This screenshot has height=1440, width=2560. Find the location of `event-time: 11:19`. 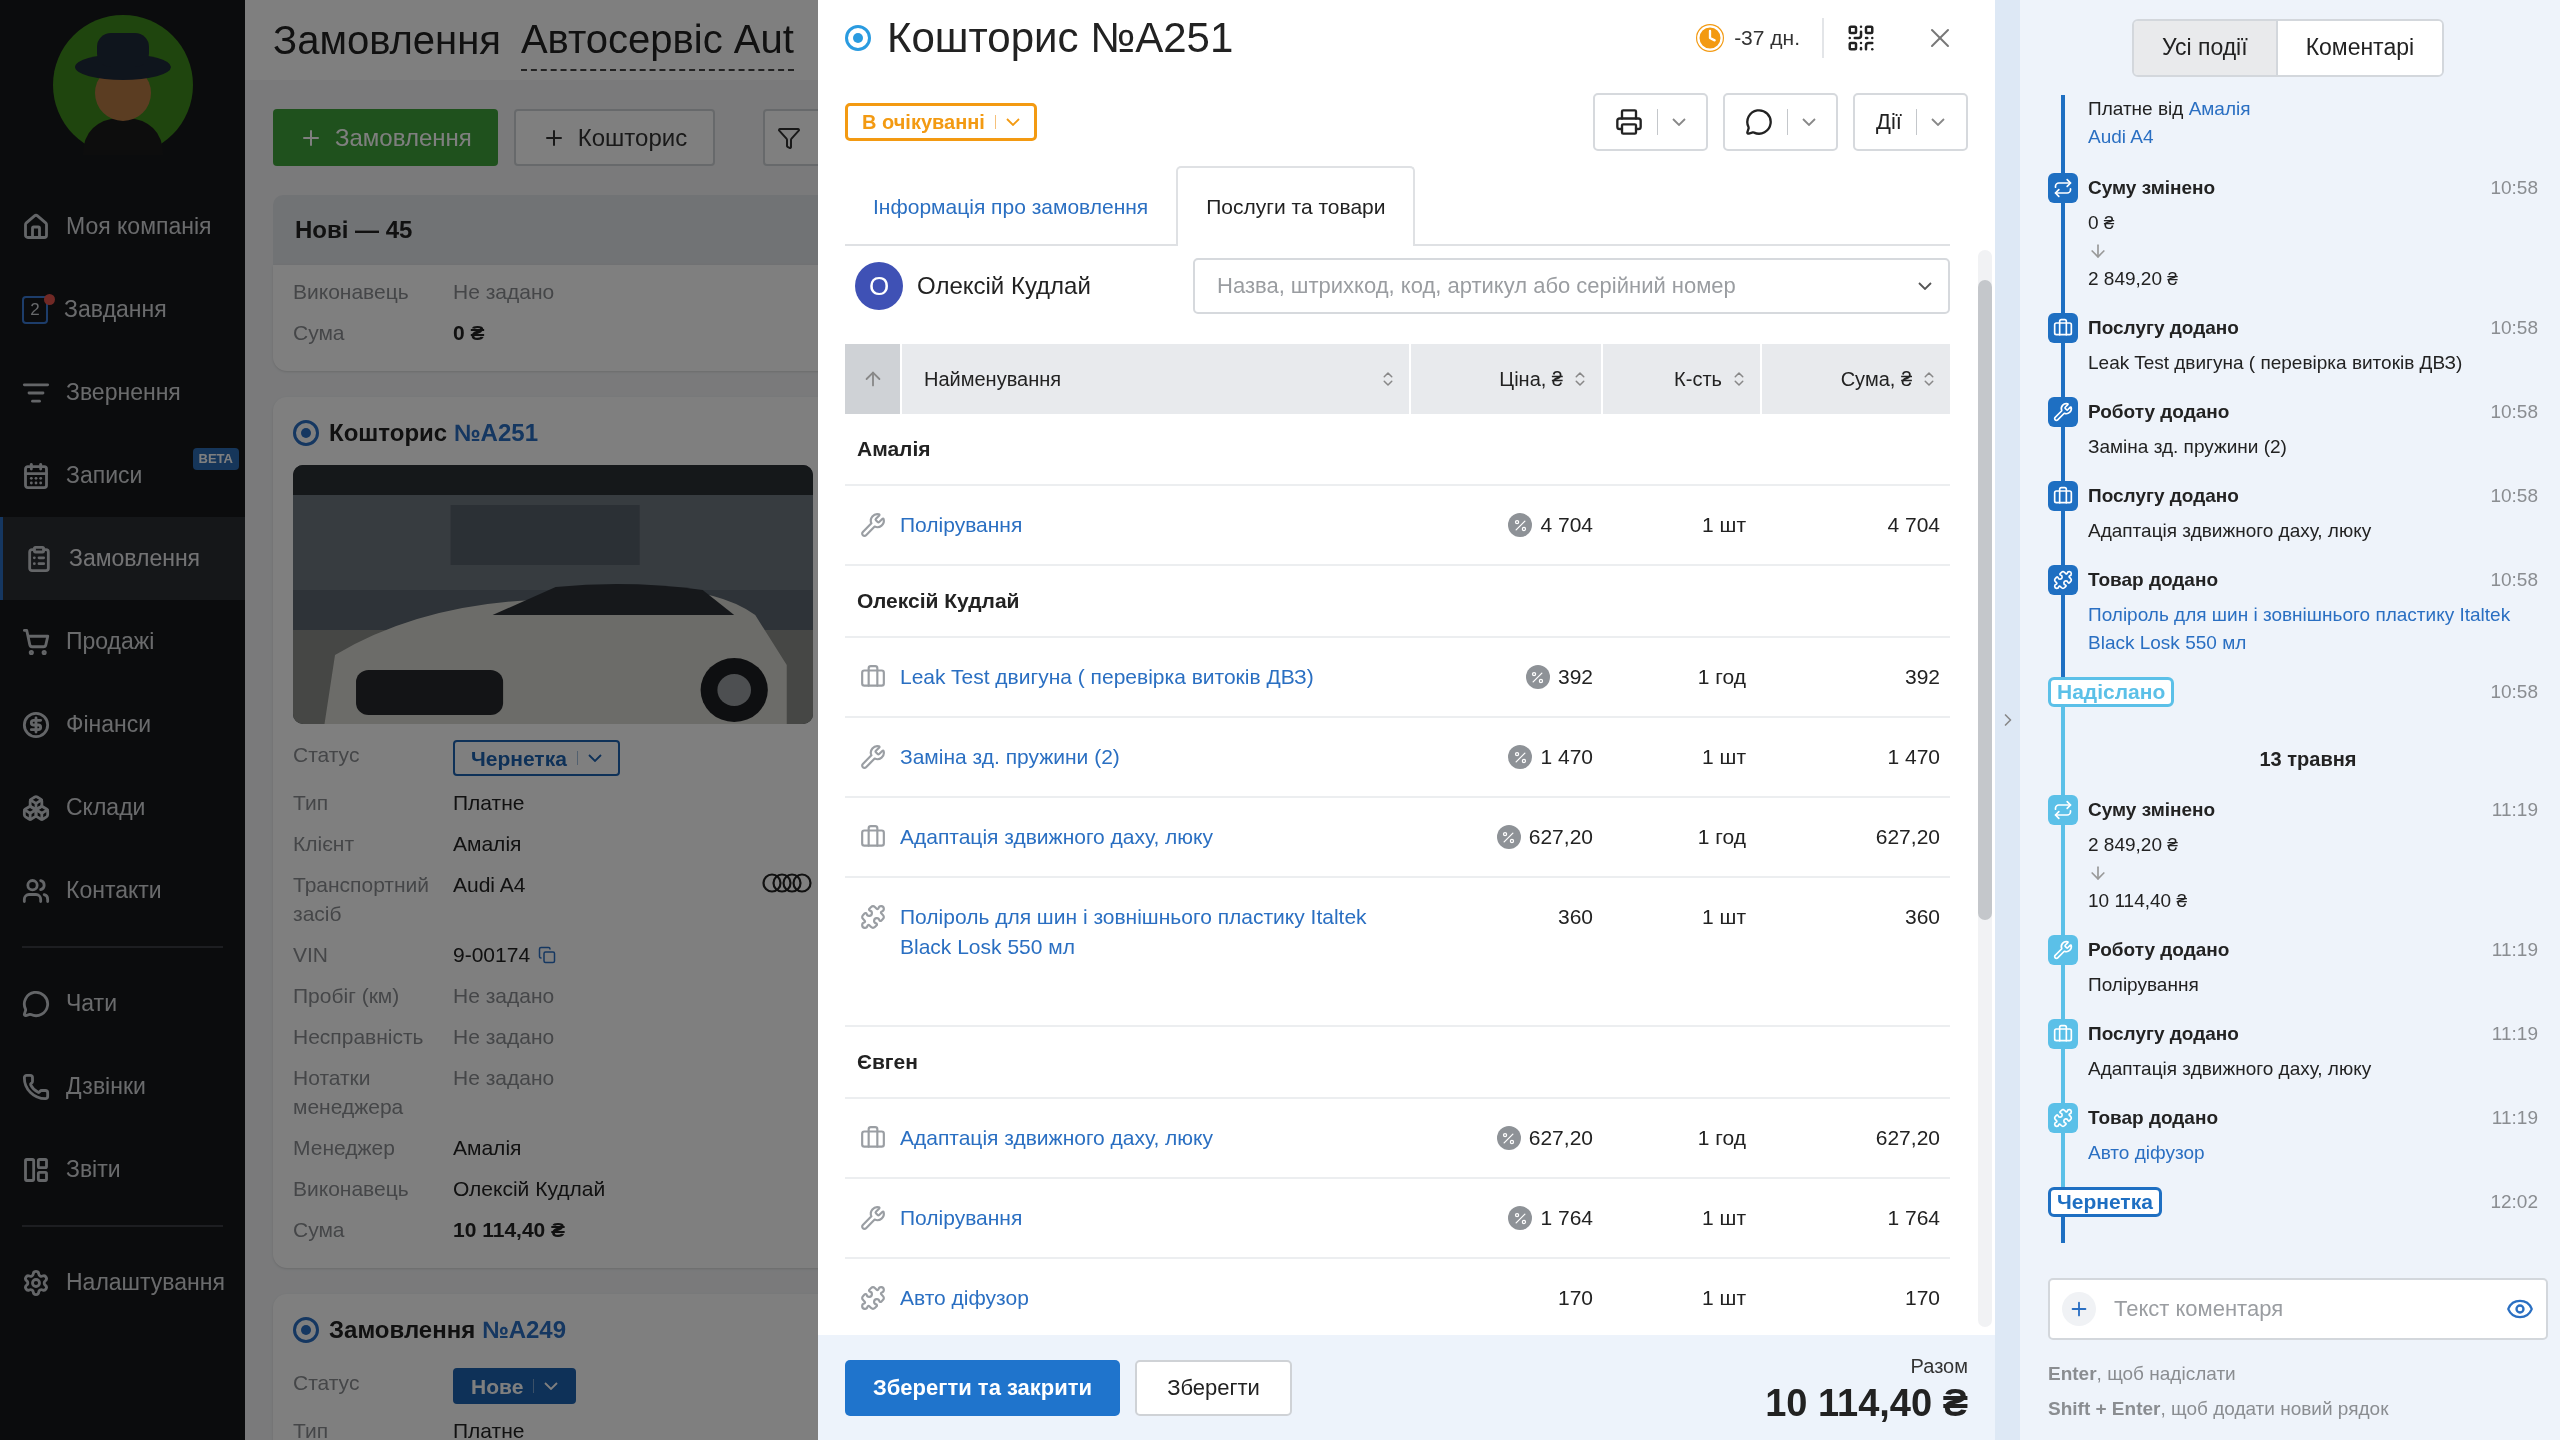

event-time: 11:19 is located at coordinates (2514, 1118).